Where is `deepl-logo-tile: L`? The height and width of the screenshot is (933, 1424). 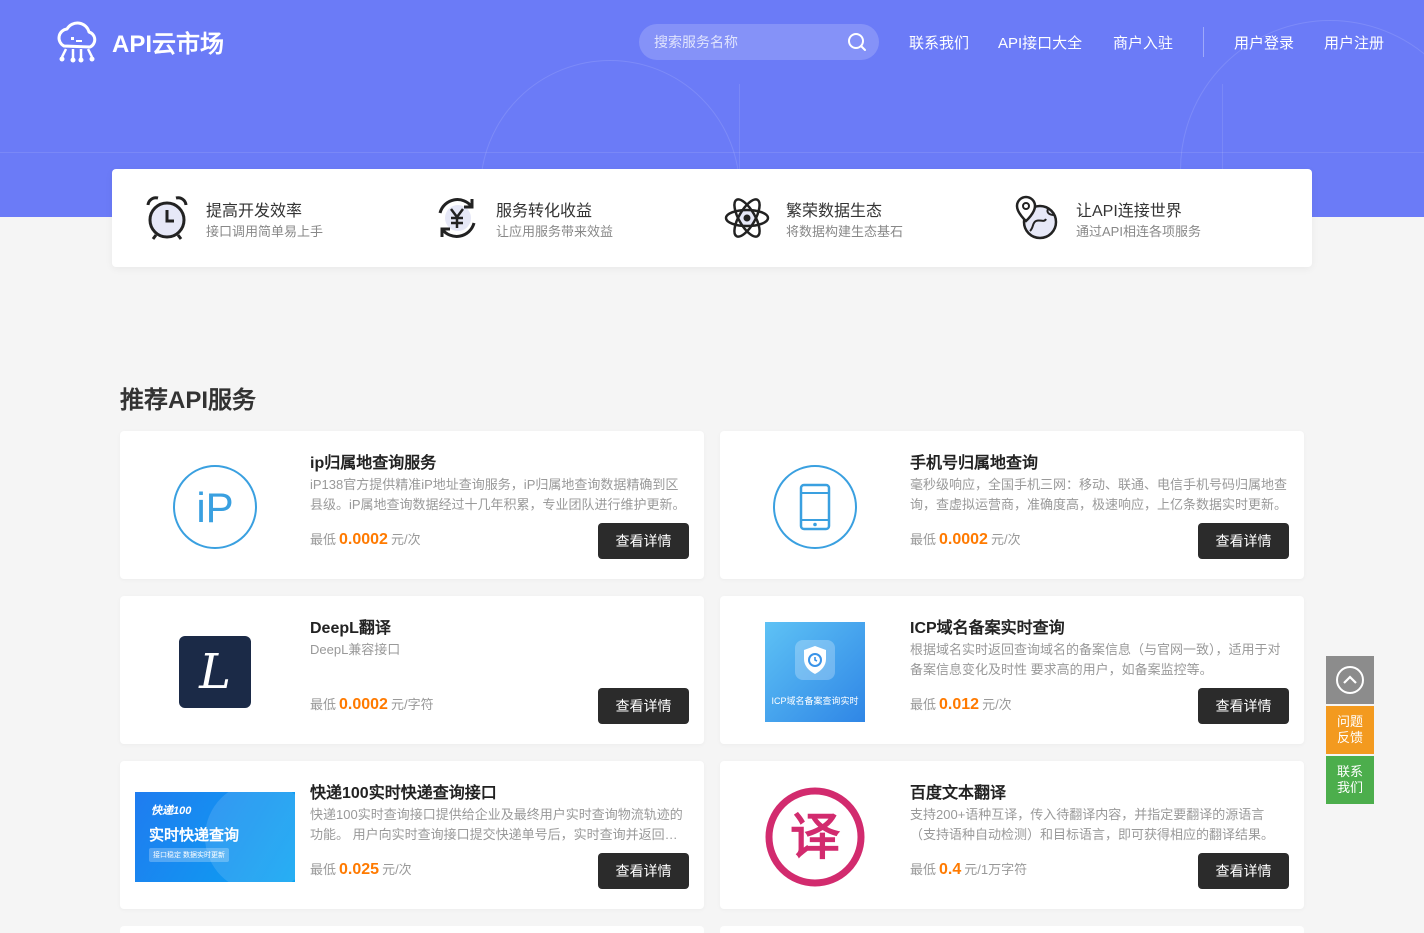
deepl-logo-tile: L is located at coordinates (215, 672).